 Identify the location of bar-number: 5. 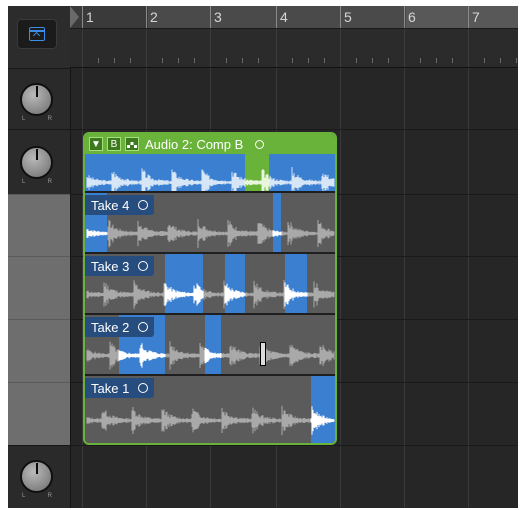
(348, 17).